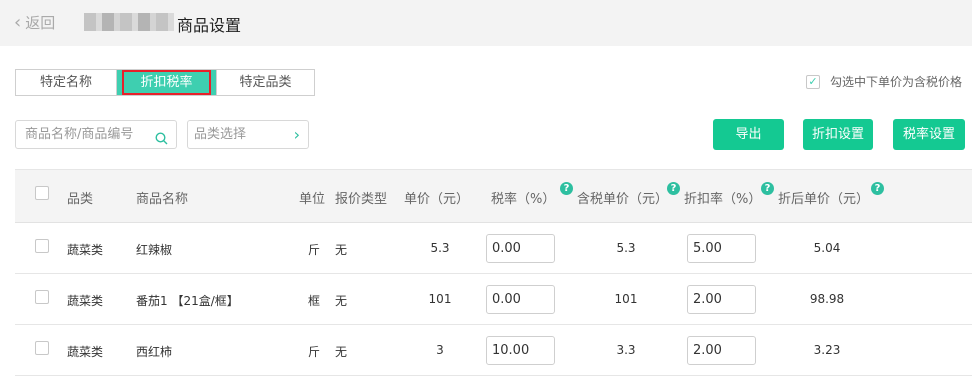 The width and height of the screenshot is (972, 380). What do you see at coordinates (248, 134) in the screenshot?
I see `category-select: 品类选择 ›` at bounding box center [248, 134].